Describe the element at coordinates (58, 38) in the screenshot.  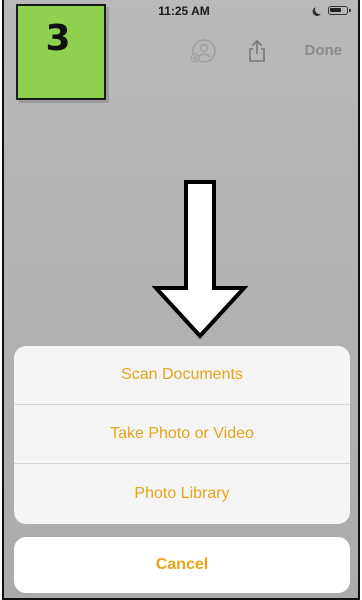
I see `step-number: 3` at that location.